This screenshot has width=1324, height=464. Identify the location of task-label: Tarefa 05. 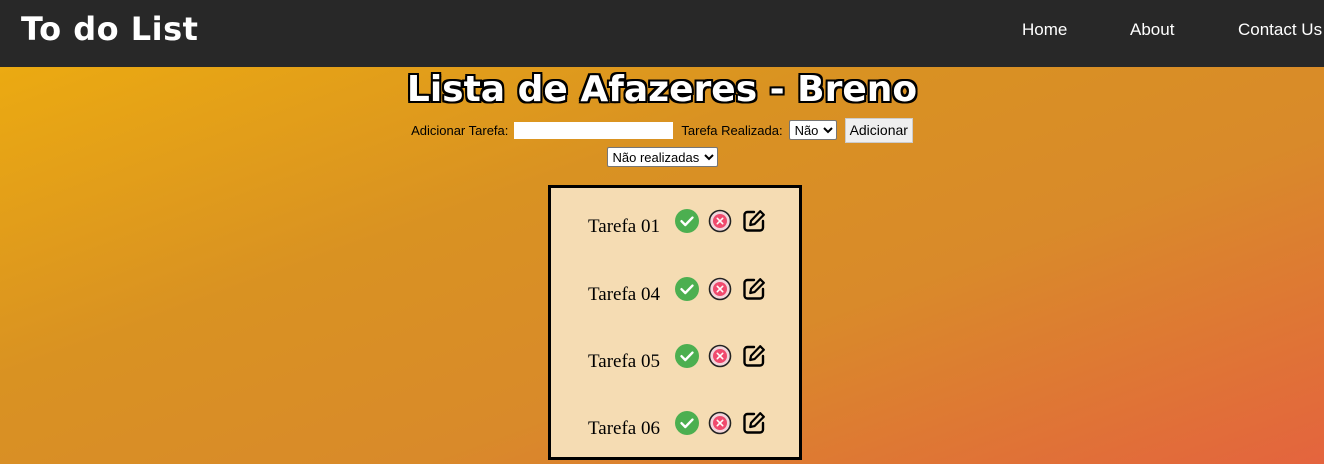
(624, 361).